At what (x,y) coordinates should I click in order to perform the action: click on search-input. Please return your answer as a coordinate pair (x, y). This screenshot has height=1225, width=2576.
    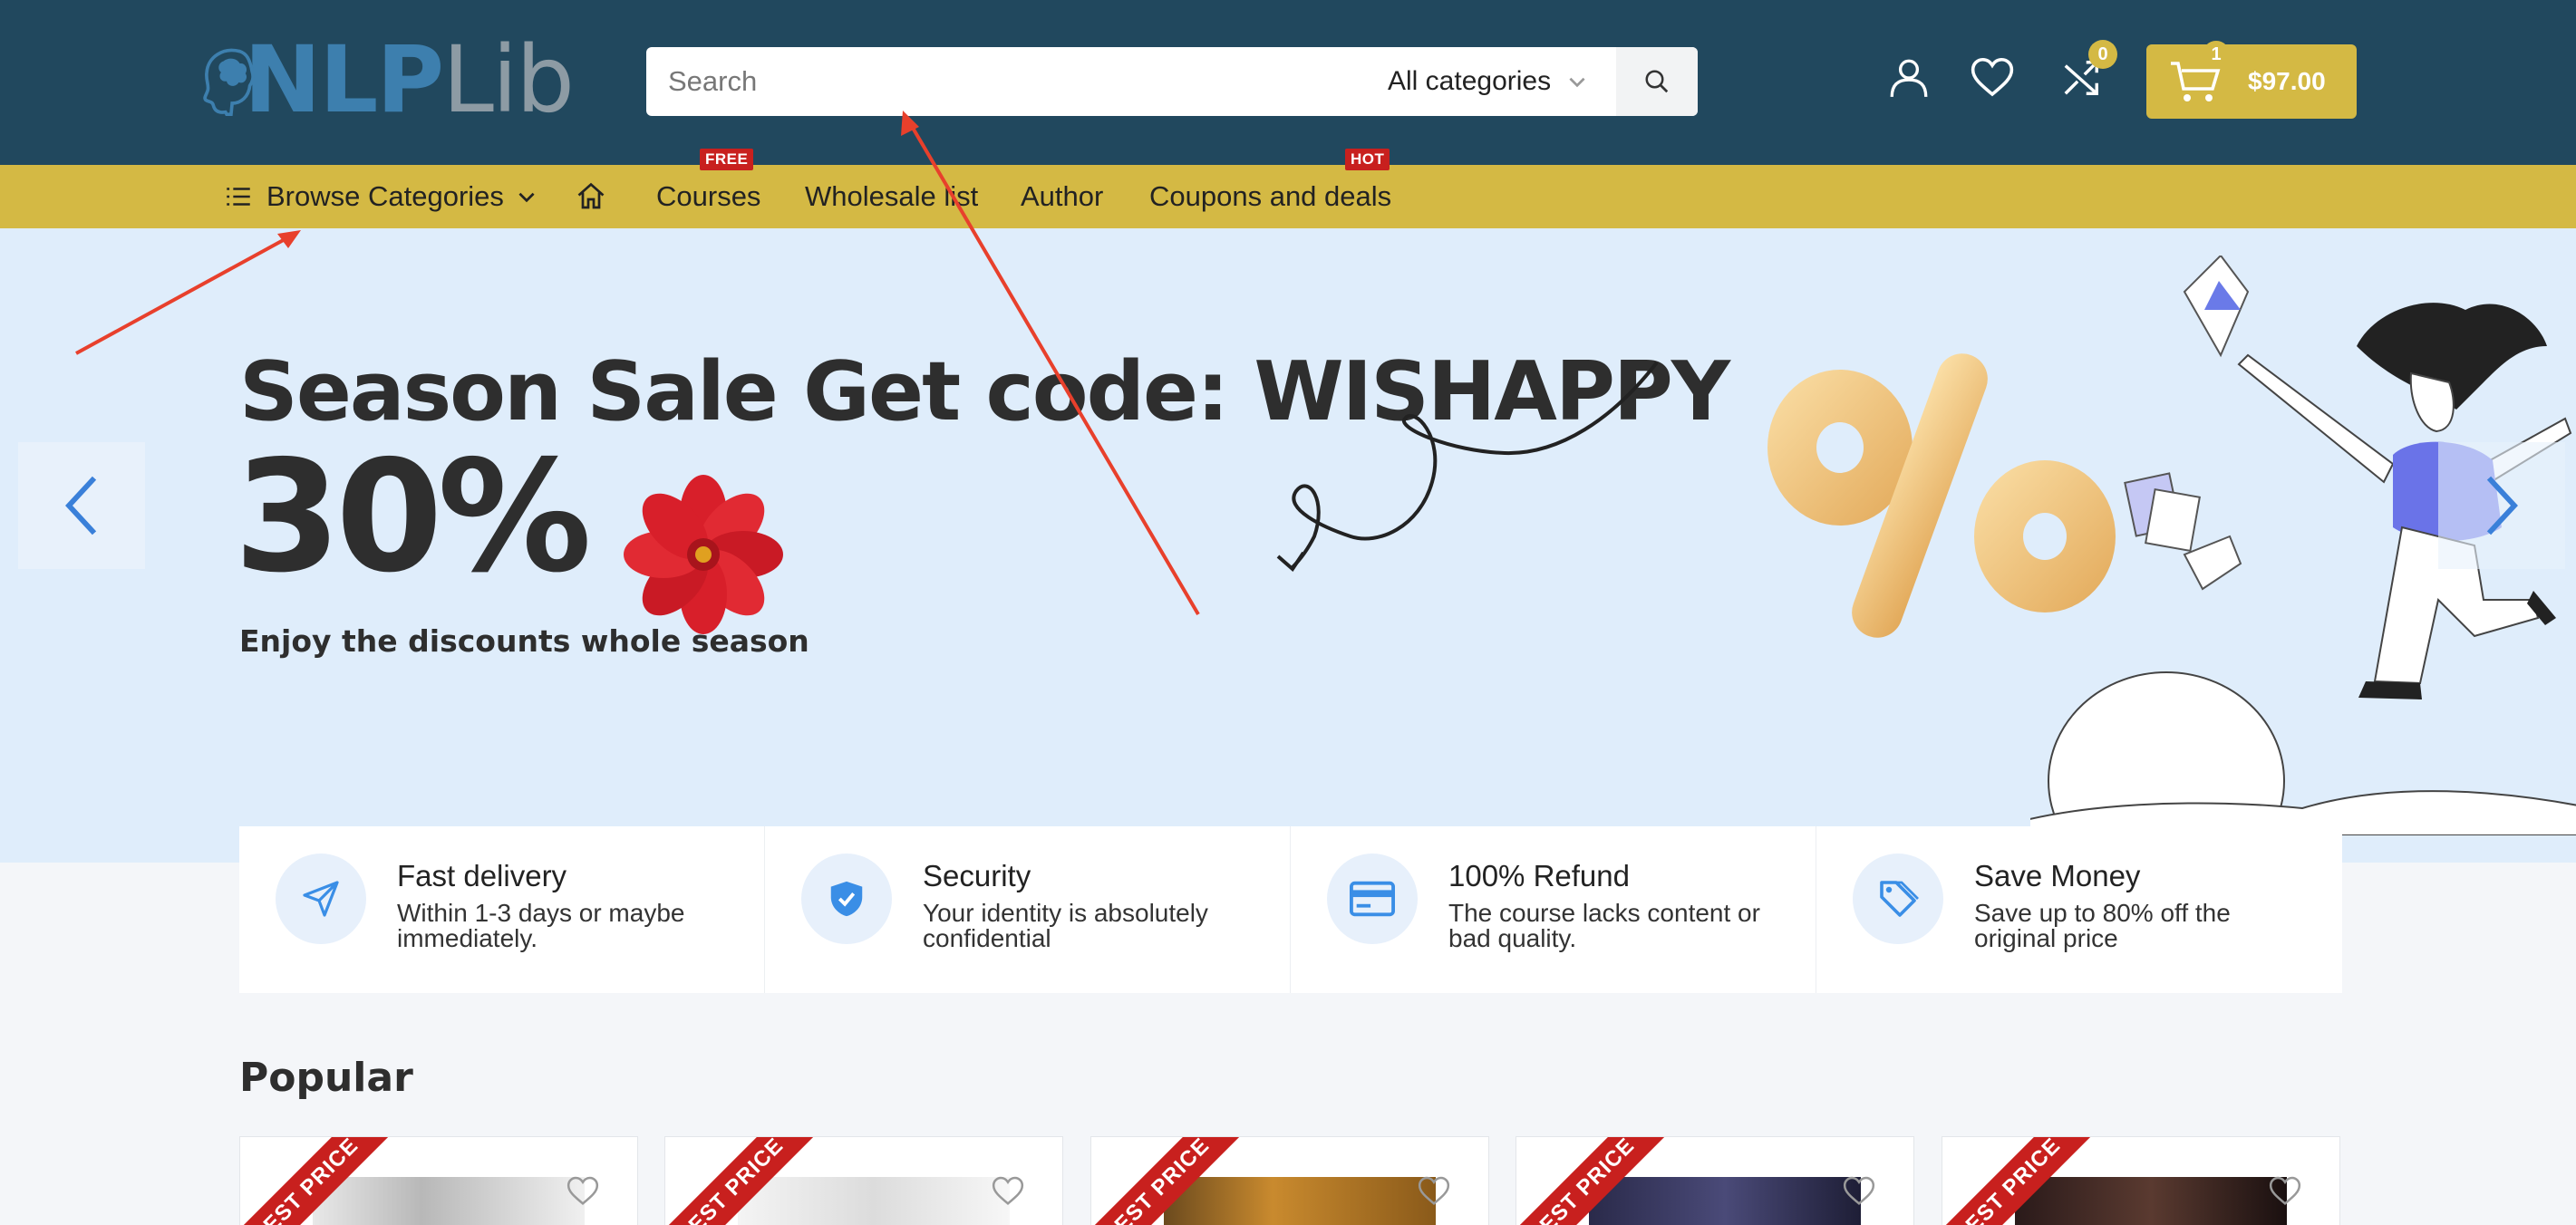
    Looking at the image, I should click on (990, 81).